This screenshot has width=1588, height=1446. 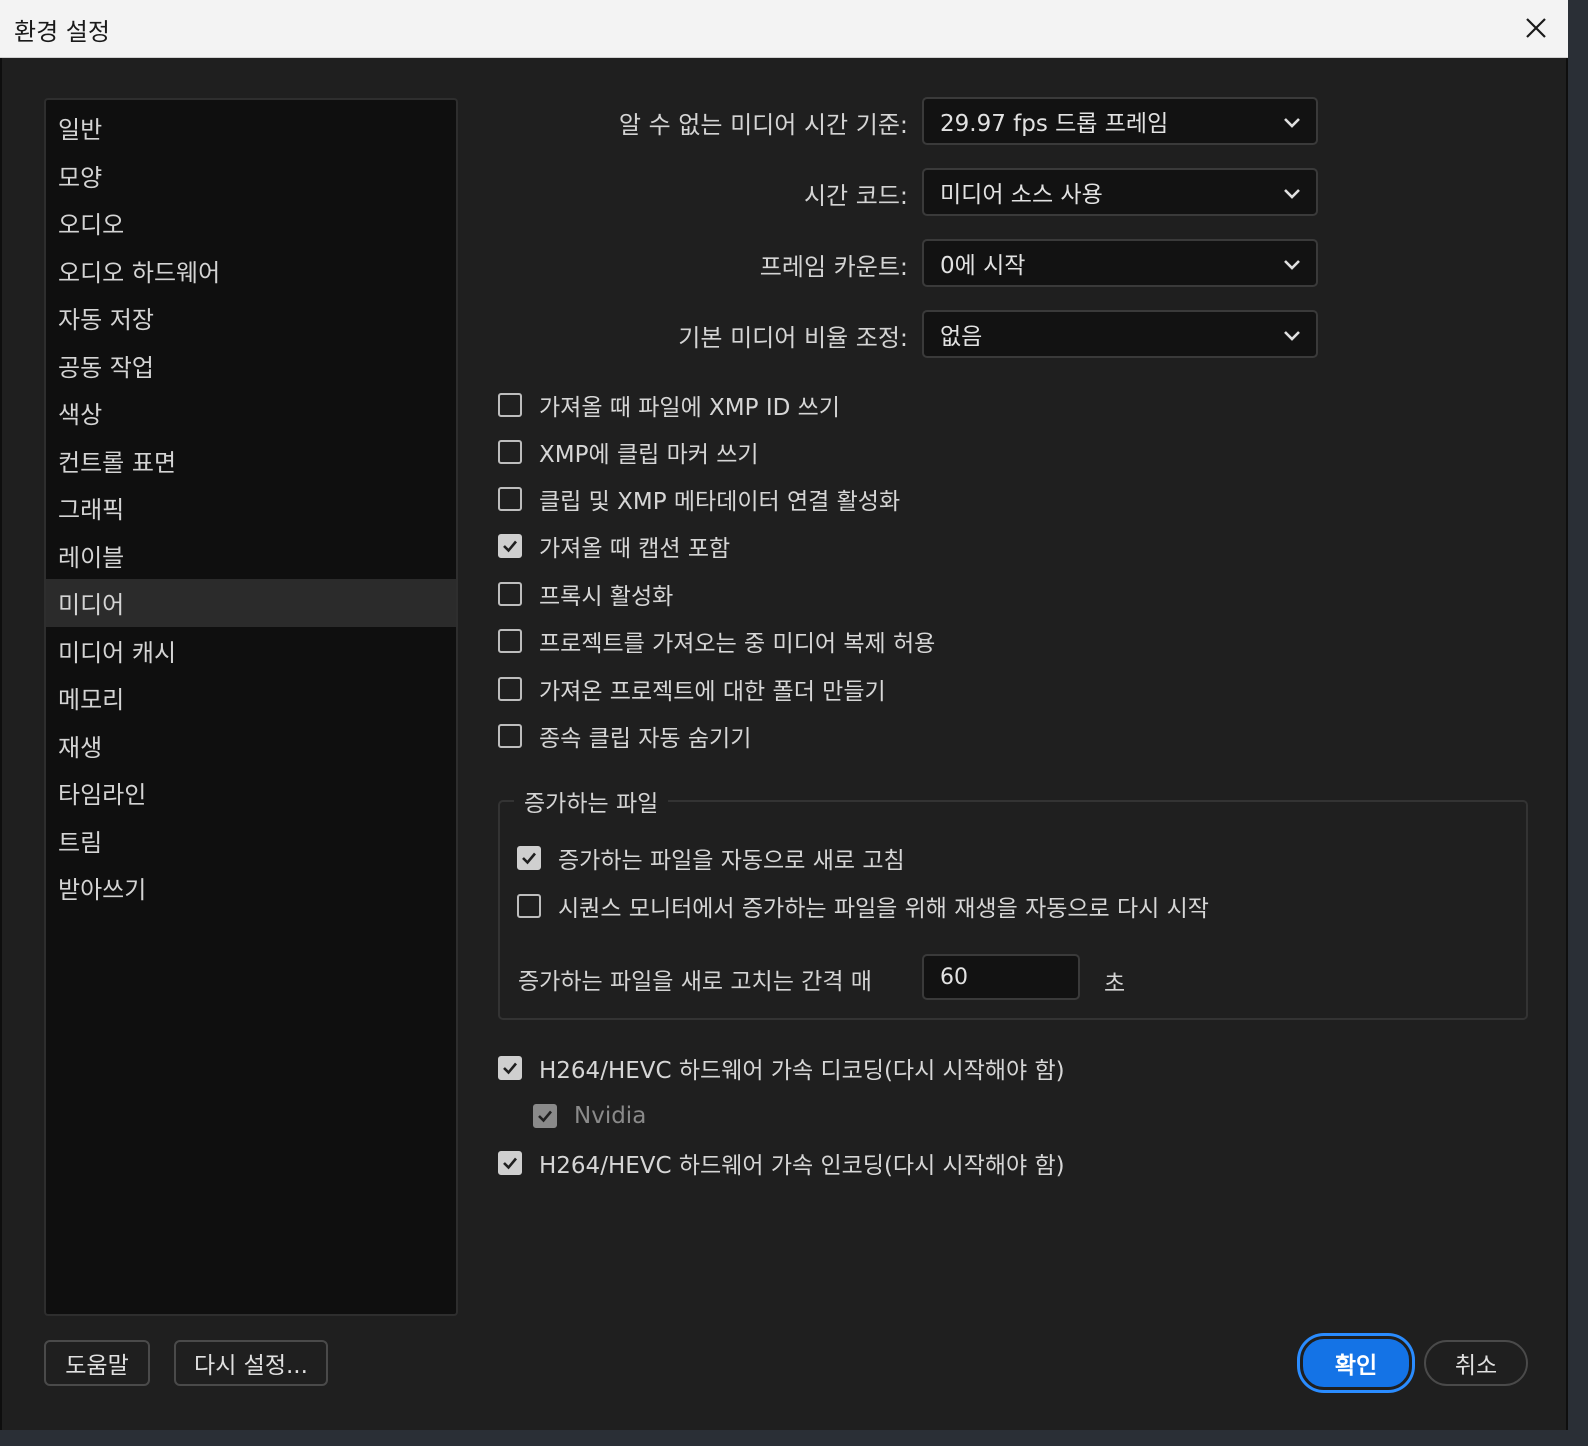 I want to click on sidebar-item-graphics: 그래픽, so click(x=251, y=508).